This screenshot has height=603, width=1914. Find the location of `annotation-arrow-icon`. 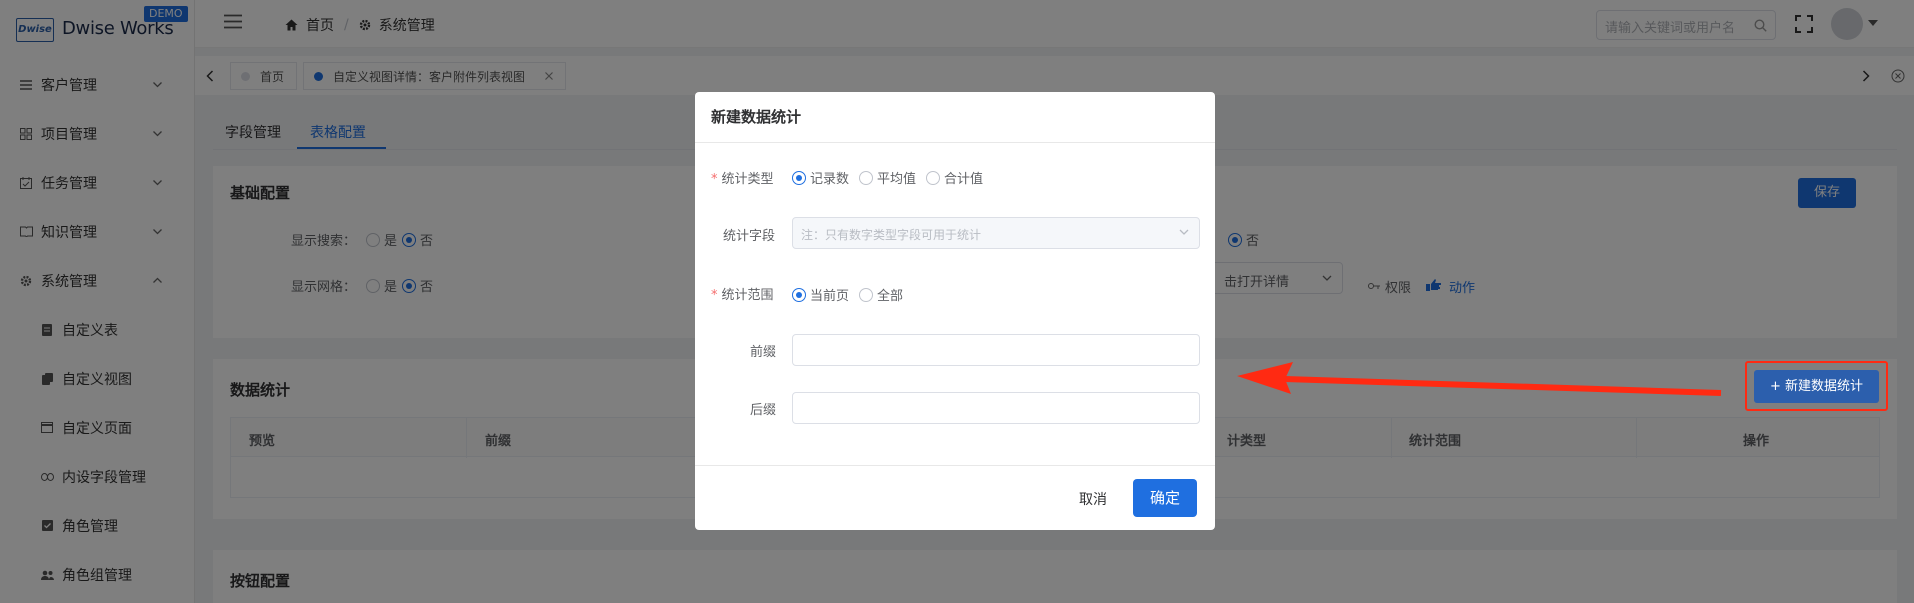

annotation-arrow-icon is located at coordinates (1479, 379).